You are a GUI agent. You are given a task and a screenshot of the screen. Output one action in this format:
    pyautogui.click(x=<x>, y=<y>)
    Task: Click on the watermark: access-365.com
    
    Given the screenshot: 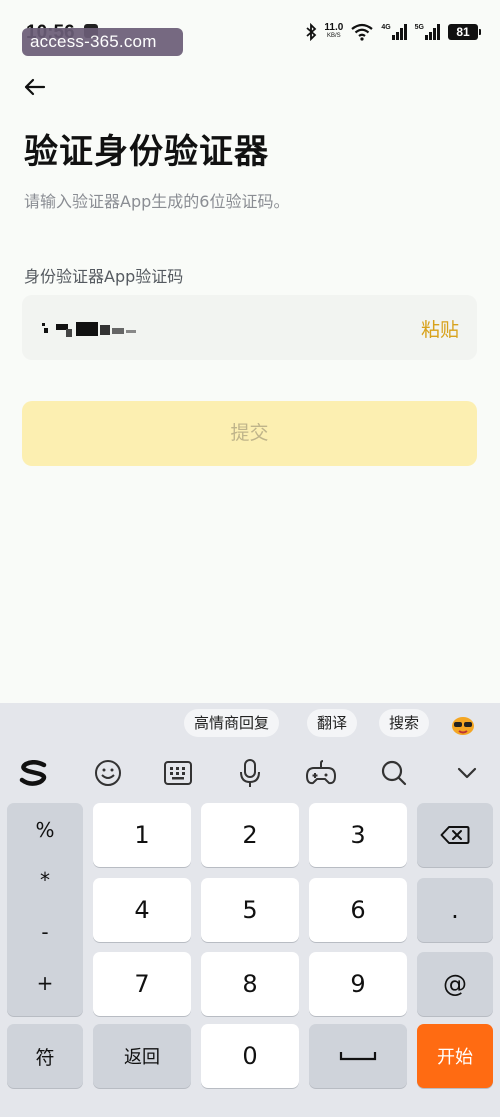 What is the action you would take?
    pyautogui.click(x=102, y=42)
    